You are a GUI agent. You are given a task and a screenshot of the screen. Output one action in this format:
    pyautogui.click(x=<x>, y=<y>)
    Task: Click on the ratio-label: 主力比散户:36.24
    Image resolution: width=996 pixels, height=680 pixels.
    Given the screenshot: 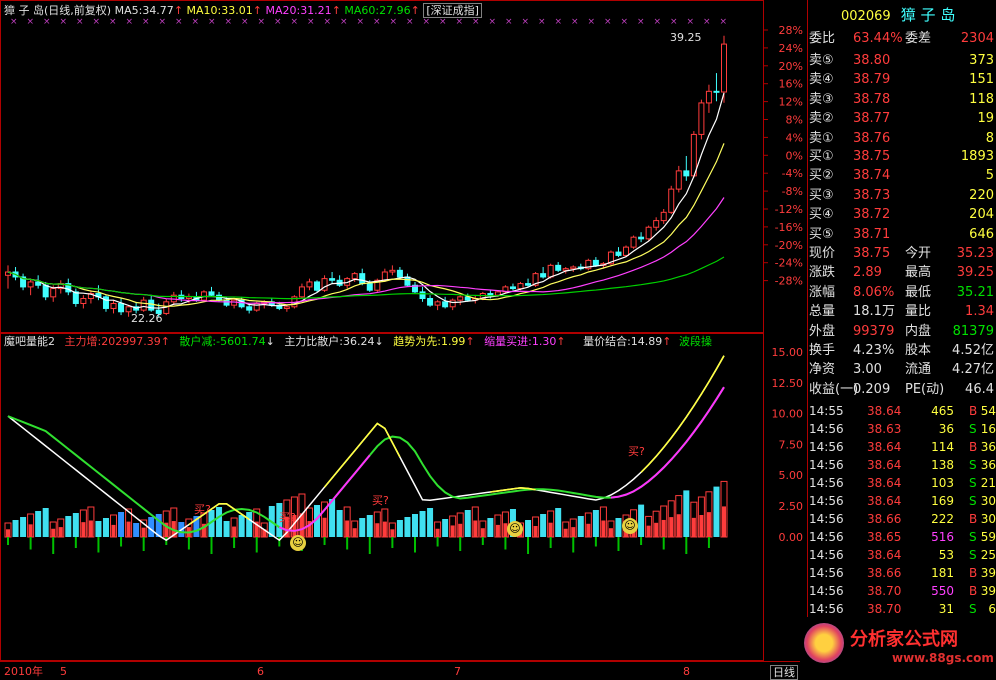 What is the action you would take?
    pyautogui.click(x=329, y=341)
    